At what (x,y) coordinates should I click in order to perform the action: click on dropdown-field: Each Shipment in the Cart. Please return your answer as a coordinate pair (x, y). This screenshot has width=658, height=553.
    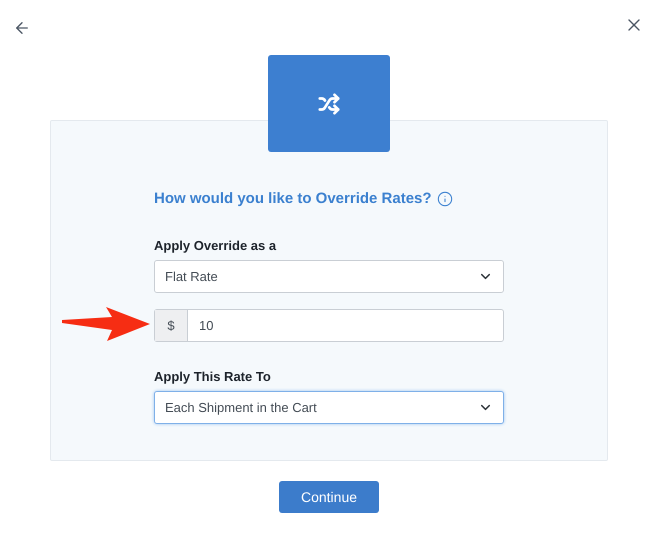
    Looking at the image, I should click on (329, 407).